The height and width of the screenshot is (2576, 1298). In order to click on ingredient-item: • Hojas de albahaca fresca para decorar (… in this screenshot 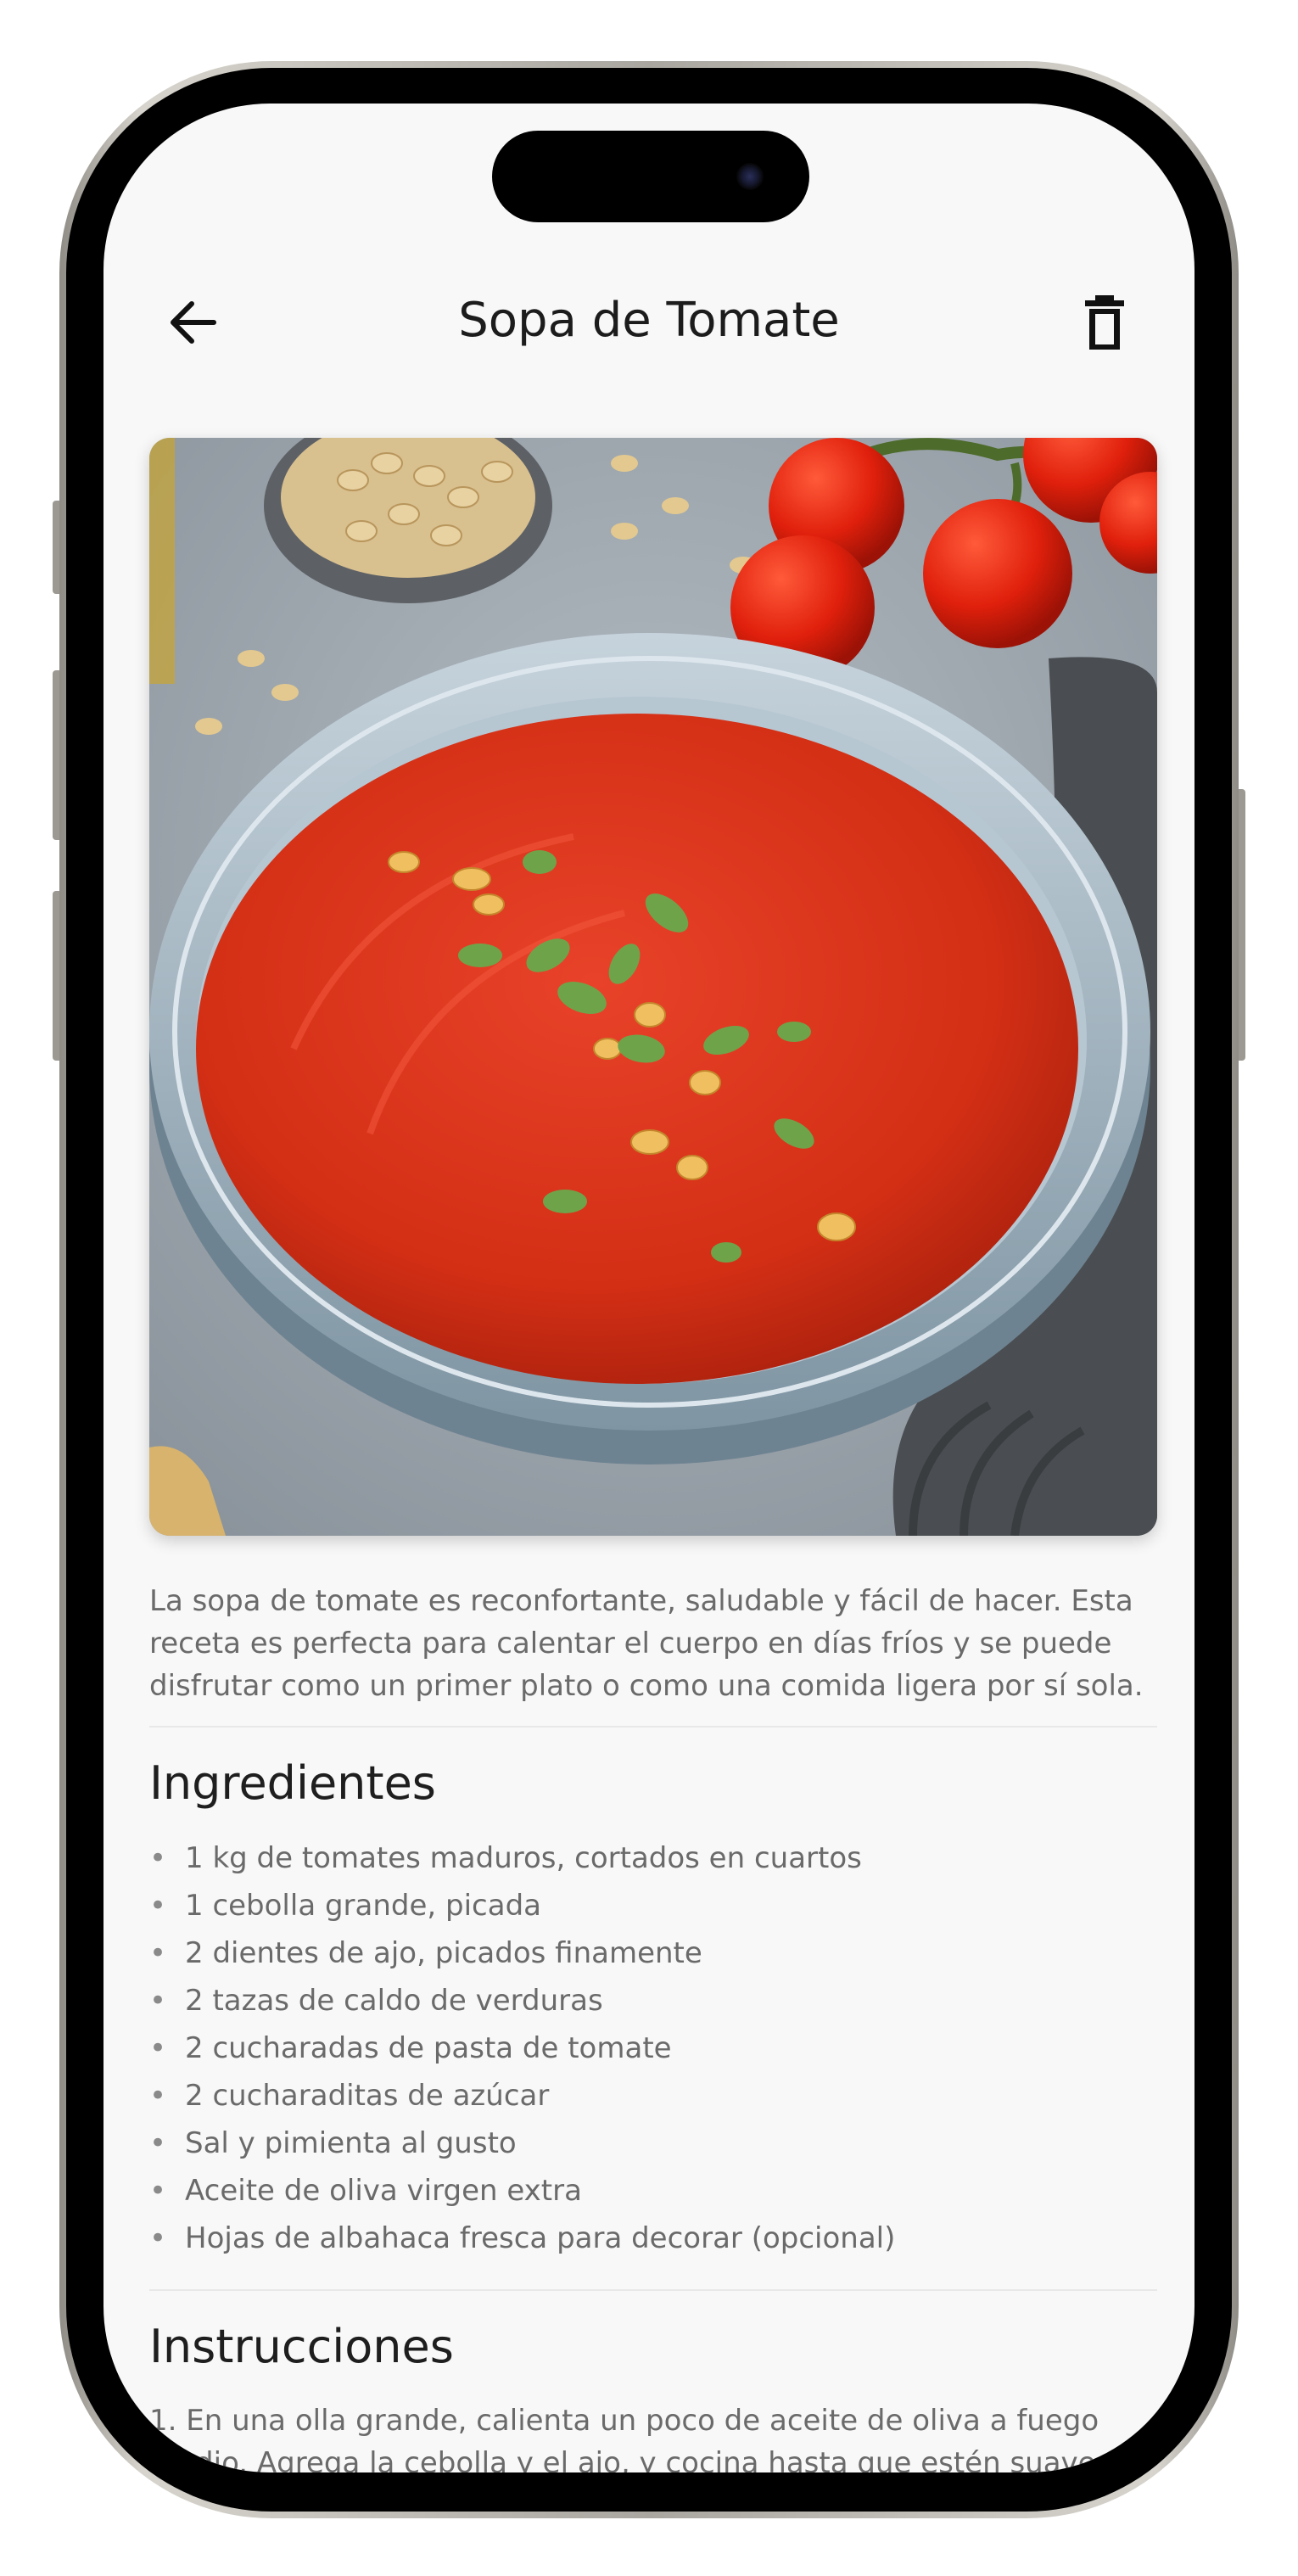, I will do `click(522, 2238)`.